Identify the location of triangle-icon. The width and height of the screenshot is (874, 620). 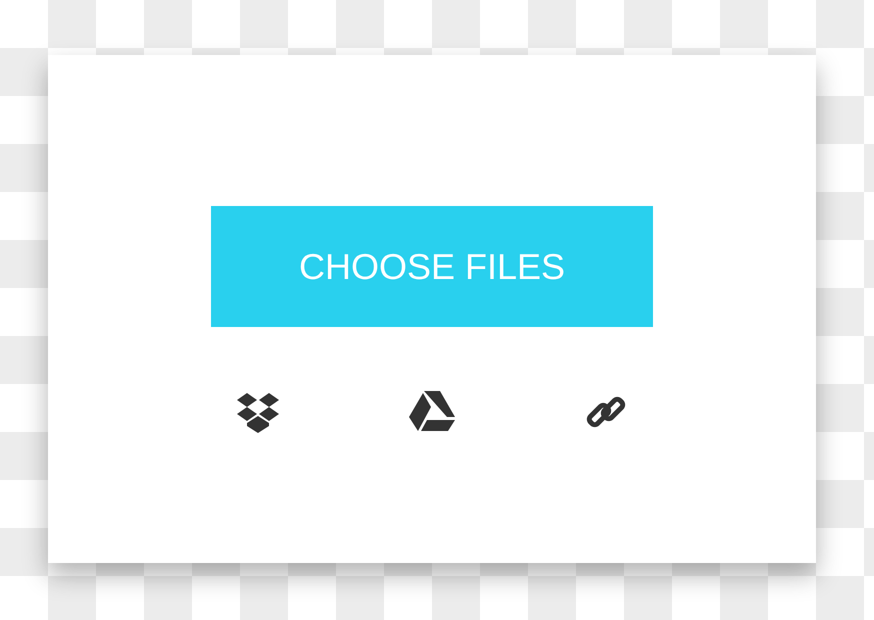
(432, 411).